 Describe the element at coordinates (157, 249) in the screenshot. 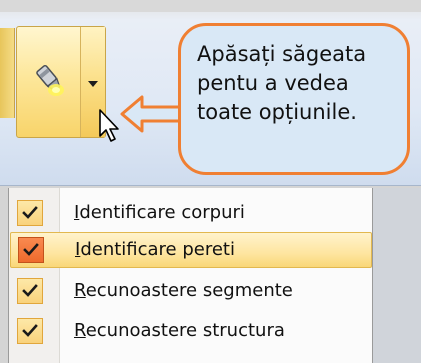

I see `menu-item-text: dentificare pereti` at that location.